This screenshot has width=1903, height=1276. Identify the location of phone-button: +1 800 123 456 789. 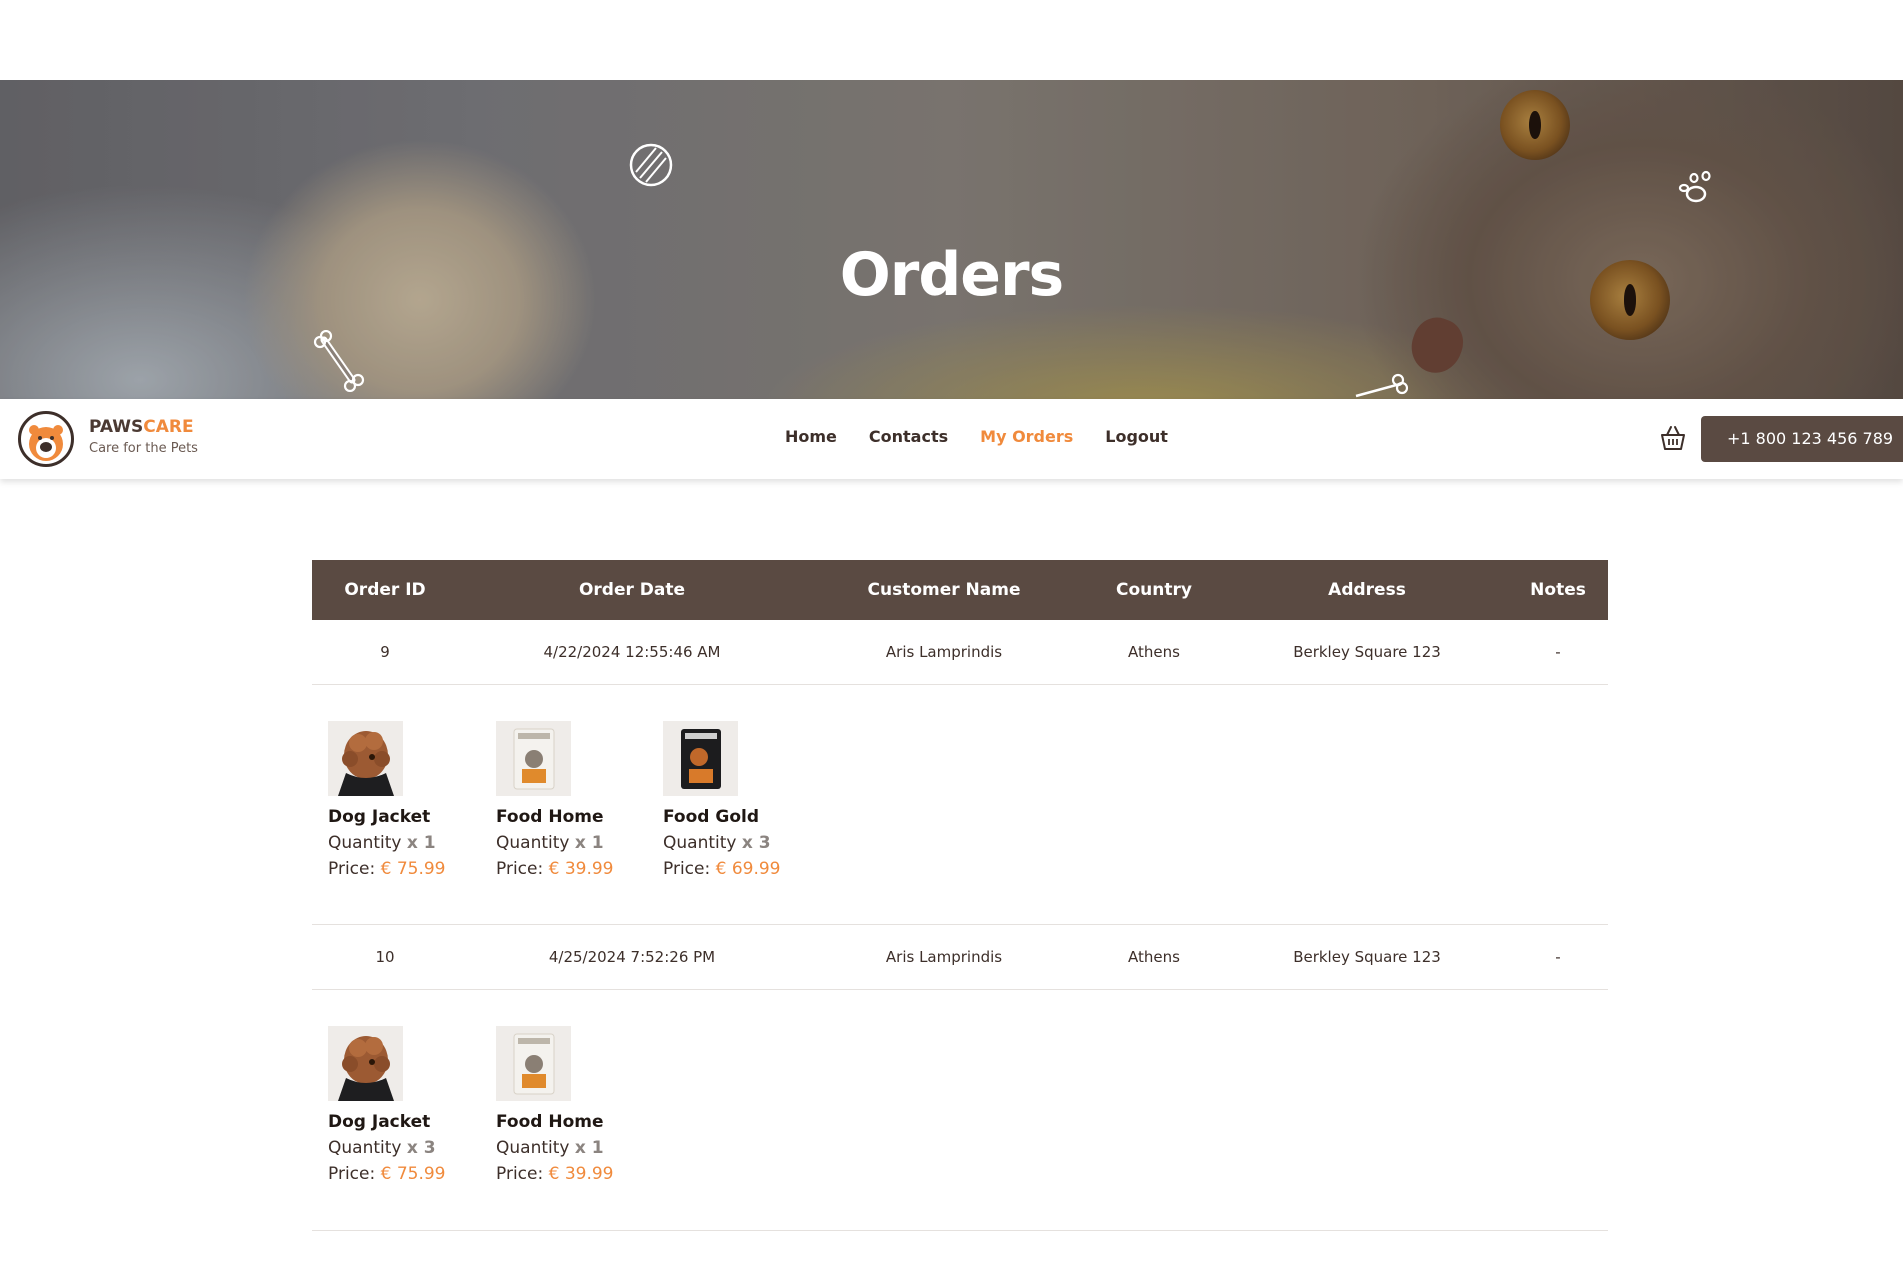
(1802, 439).